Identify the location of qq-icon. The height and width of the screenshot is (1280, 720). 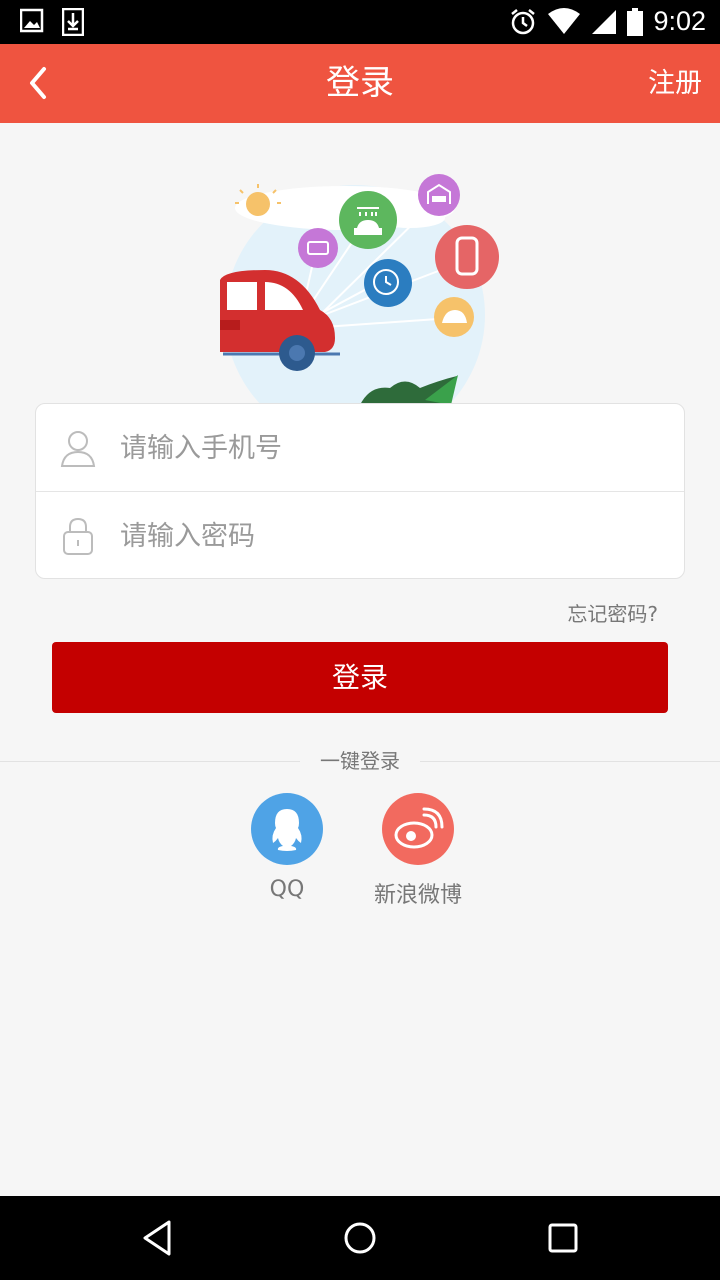
(287, 829).